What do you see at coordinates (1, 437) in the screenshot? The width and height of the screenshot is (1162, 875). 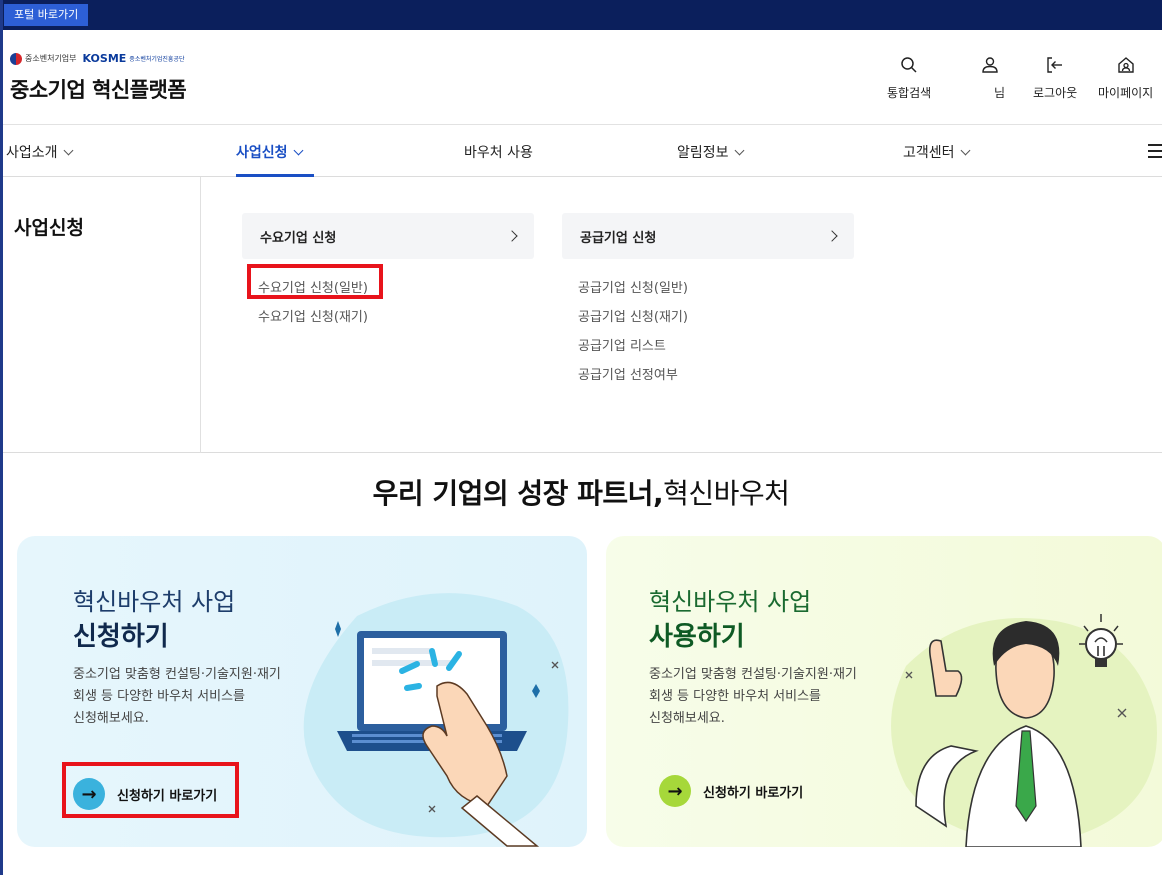 I see `window-edge` at bounding box center [1, 437].